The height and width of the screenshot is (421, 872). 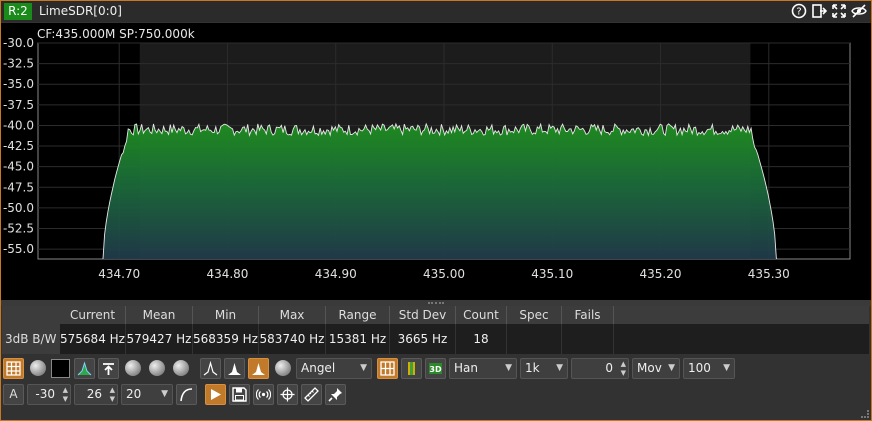 I want to click on peak-outline-icon, so click(x=210, y=367).